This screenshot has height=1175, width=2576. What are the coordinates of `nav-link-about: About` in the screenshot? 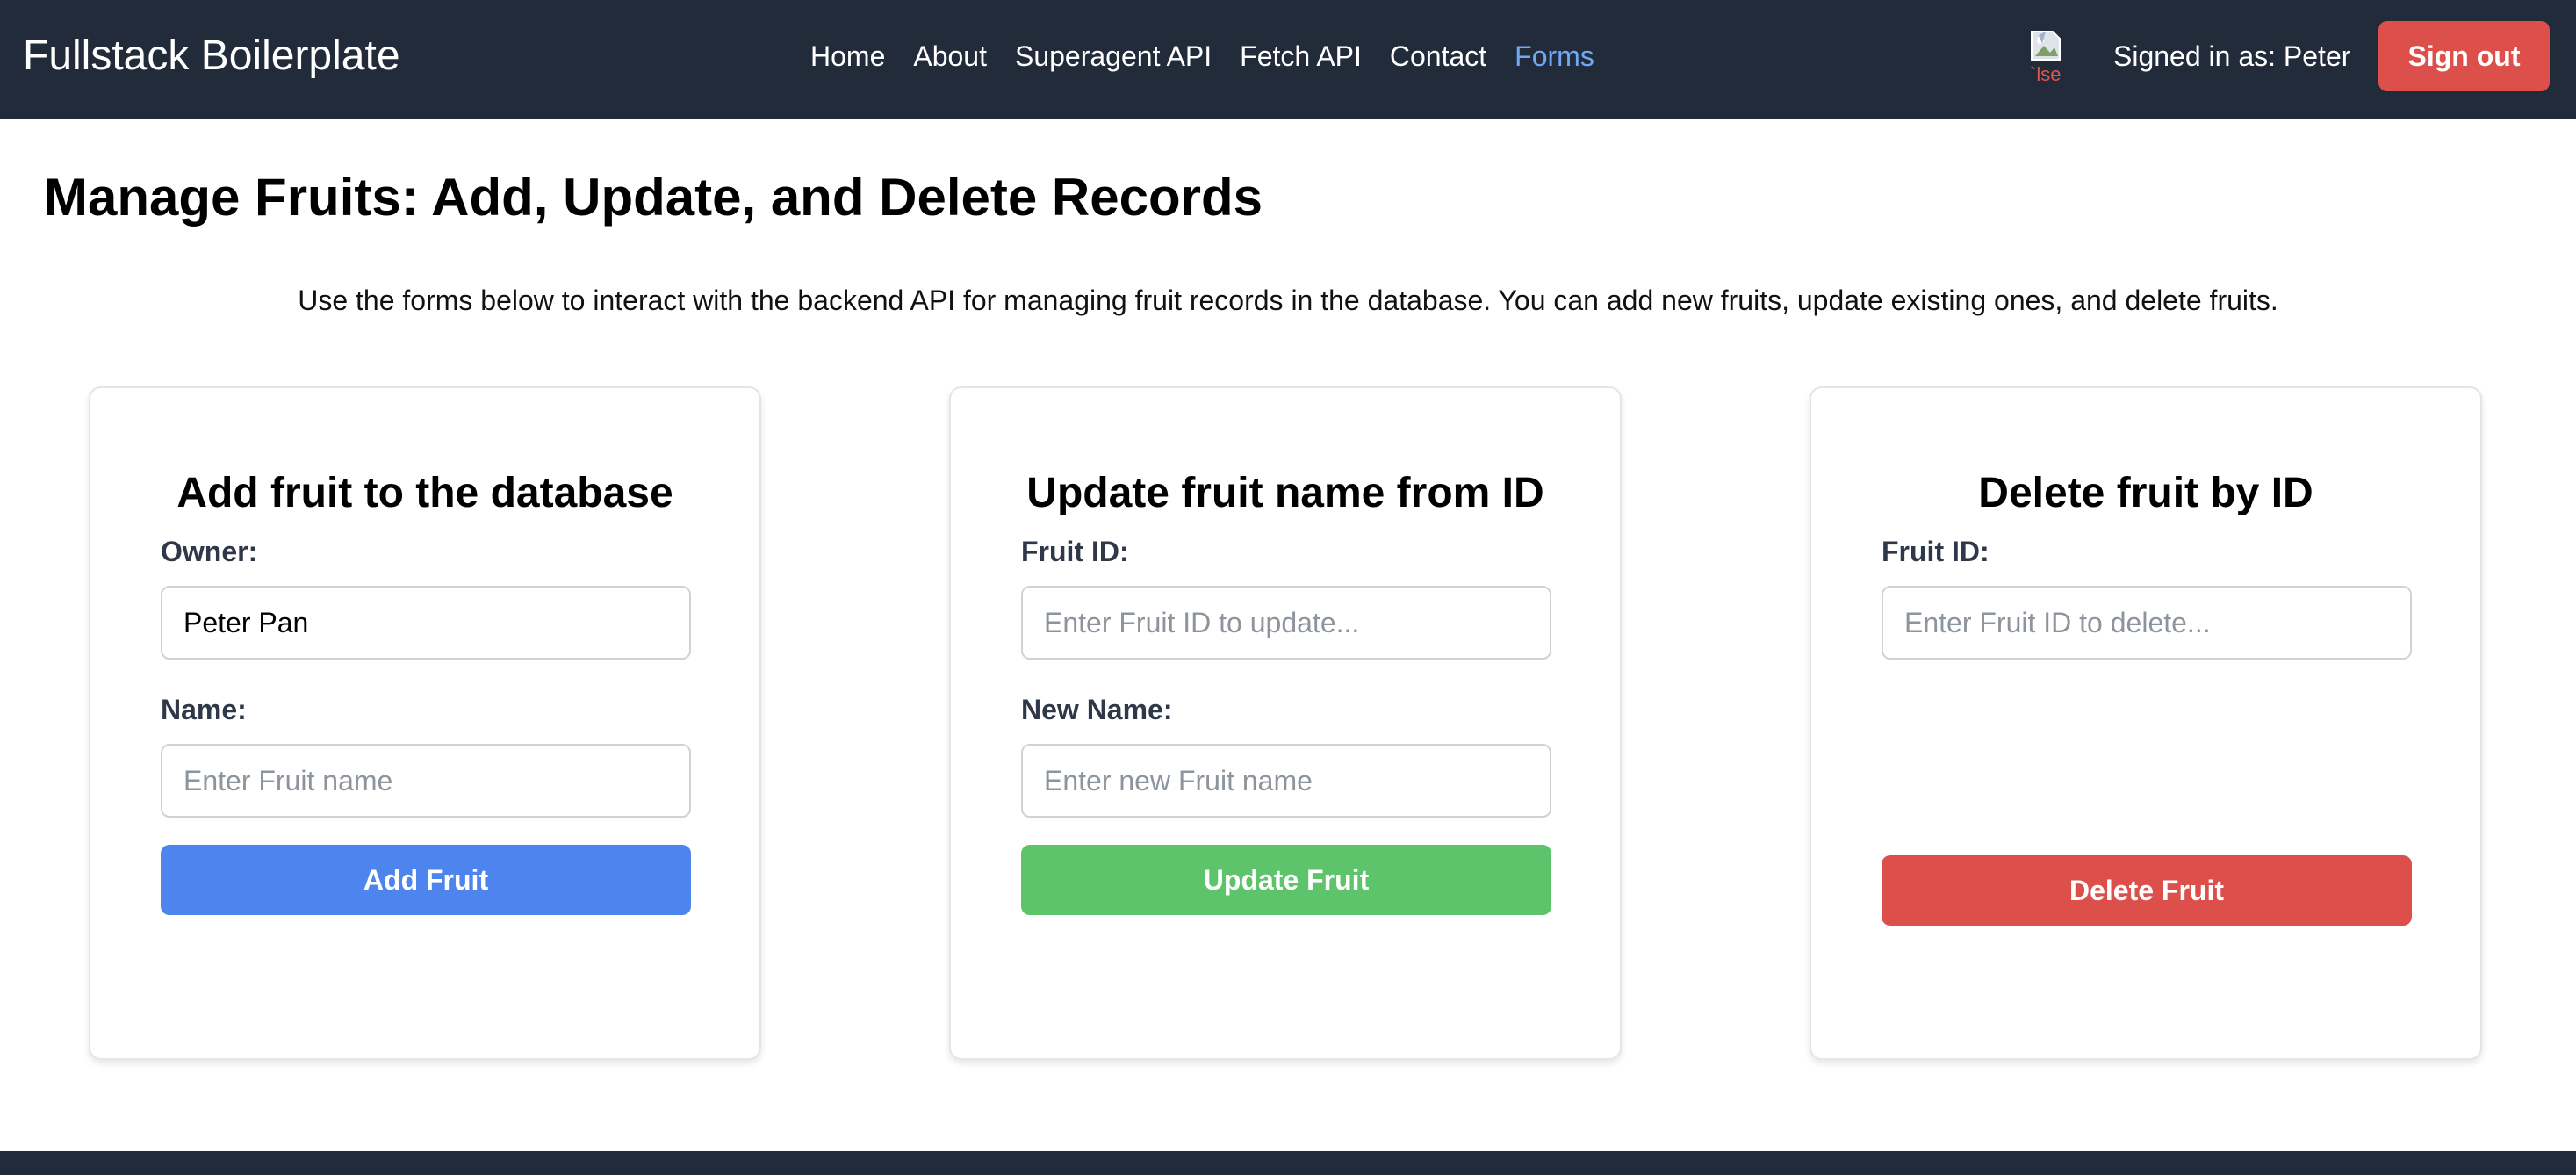 It's located at (950, 57).